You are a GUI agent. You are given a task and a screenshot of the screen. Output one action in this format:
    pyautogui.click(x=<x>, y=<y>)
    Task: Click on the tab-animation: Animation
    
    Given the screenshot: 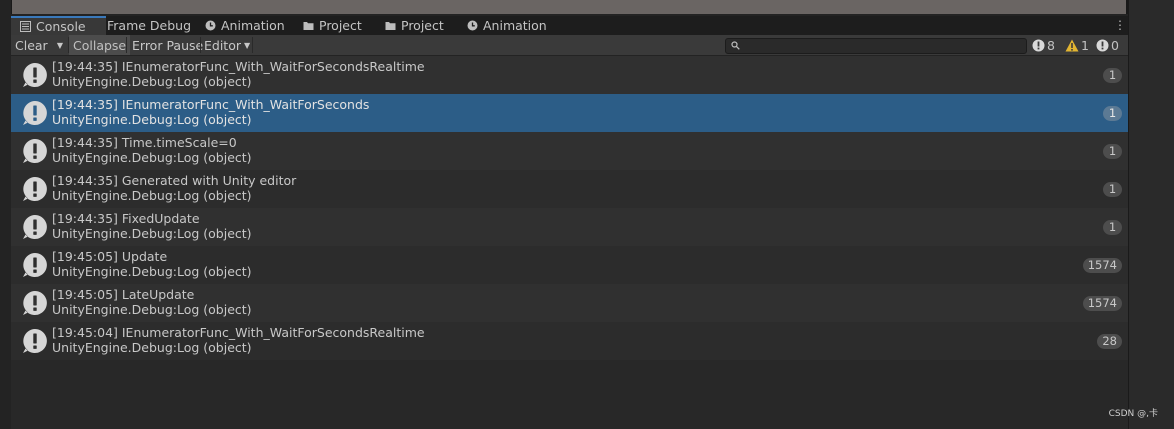 What is the action you would take?
    pyautogui.click(x=245, y=25)
    